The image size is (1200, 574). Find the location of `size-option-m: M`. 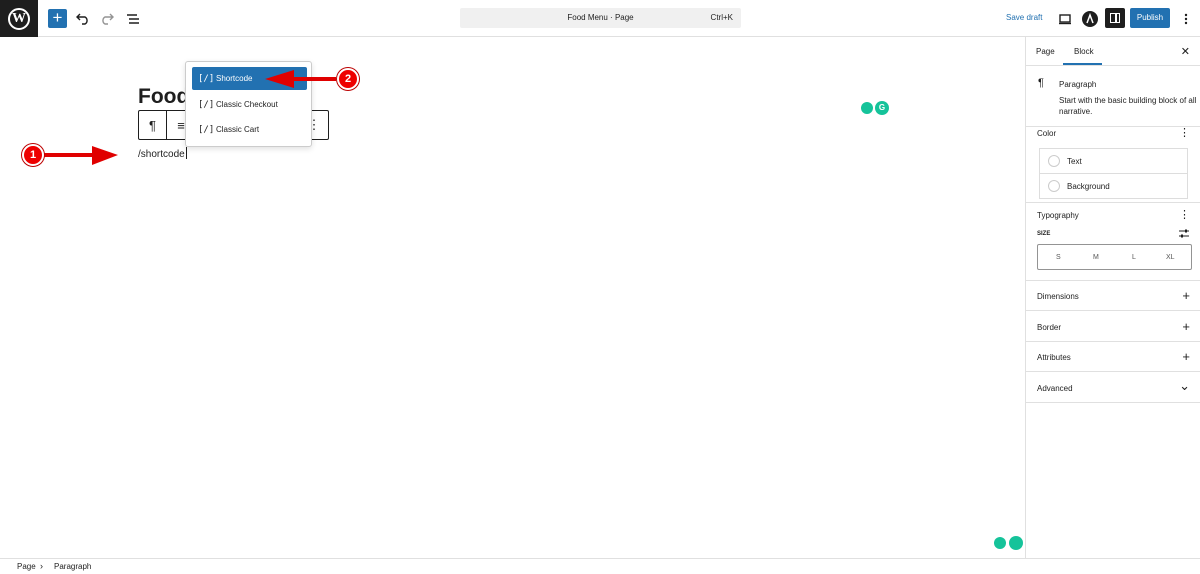

size-option-m: M is located at coordinates (1096, 257).